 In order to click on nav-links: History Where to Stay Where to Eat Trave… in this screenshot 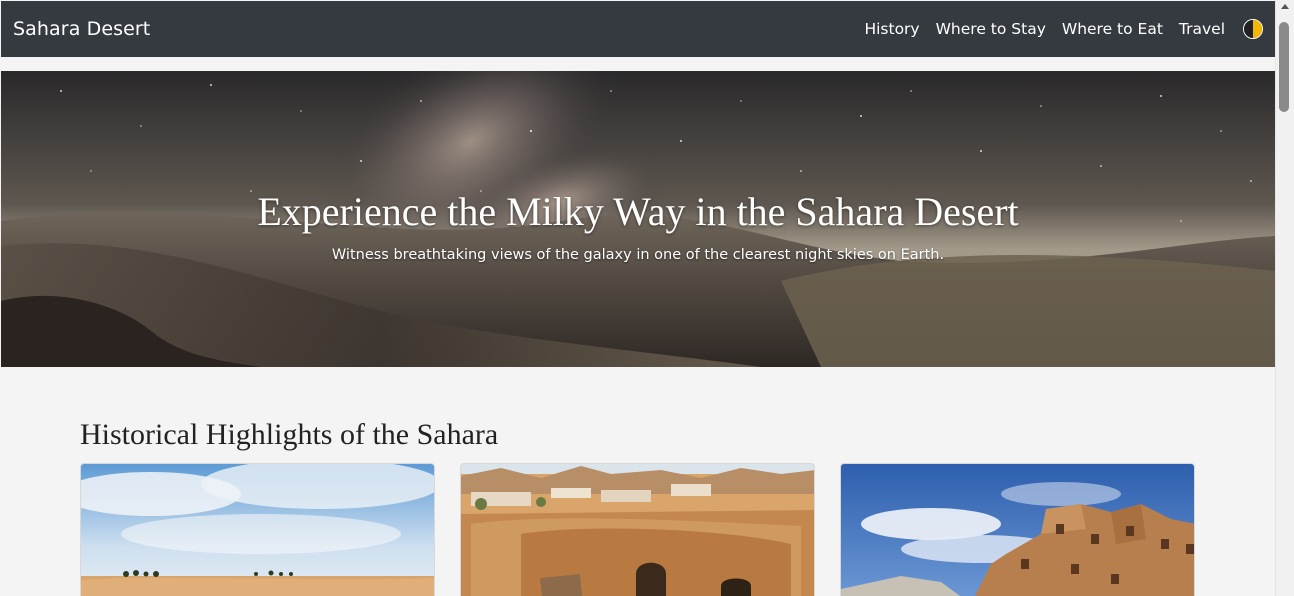, I will do `click(1063, 29)`.